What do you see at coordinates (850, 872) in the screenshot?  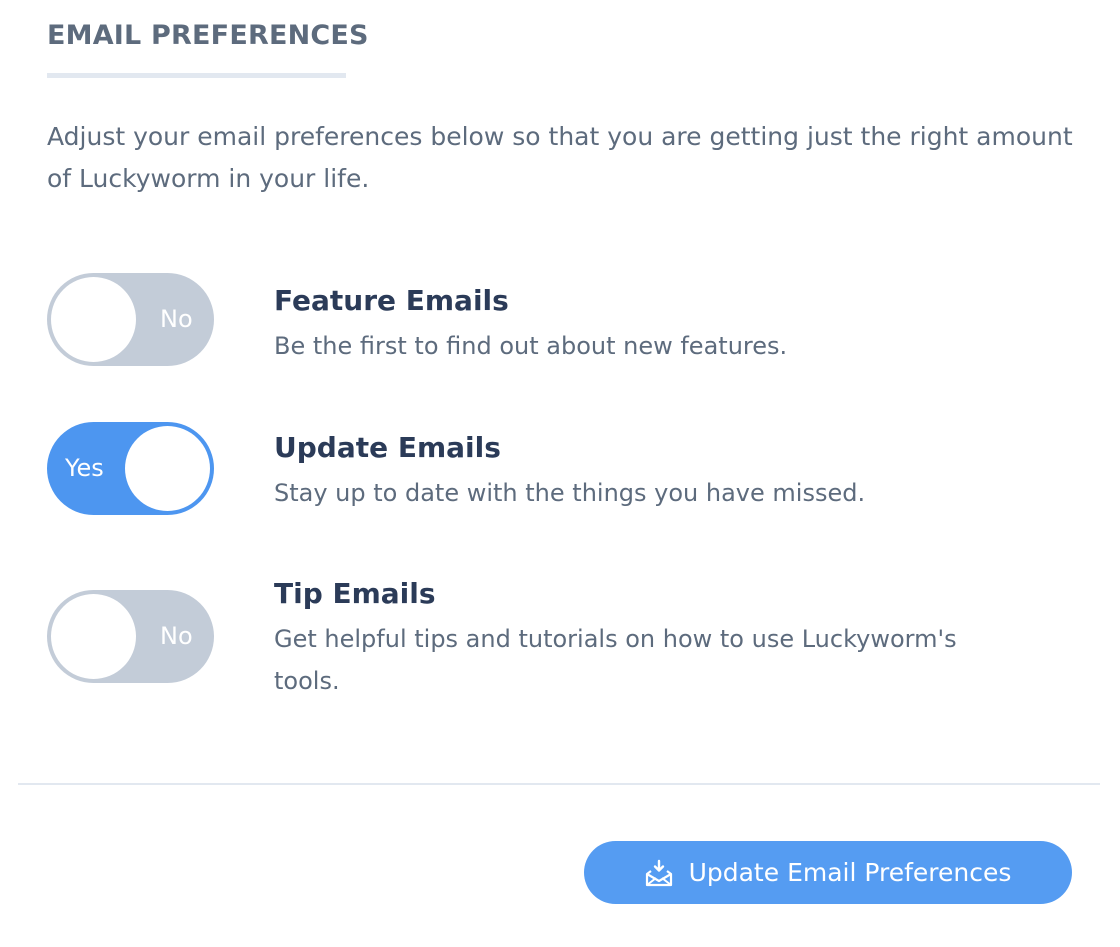 I see `button-label: Update Email Preferences` at bounding box center [850, 872].